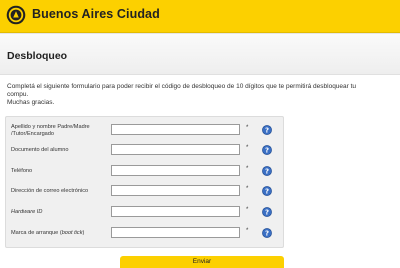  I want to click on boot-tick-label-italic: boot tick, so click(72, 233).